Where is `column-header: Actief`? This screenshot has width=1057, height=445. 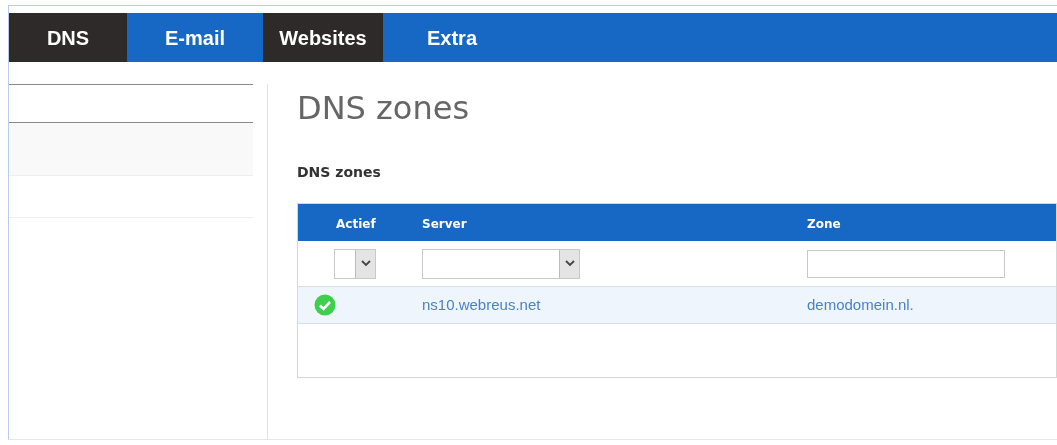 column-header: Actief is located at coordinates (356, 223).